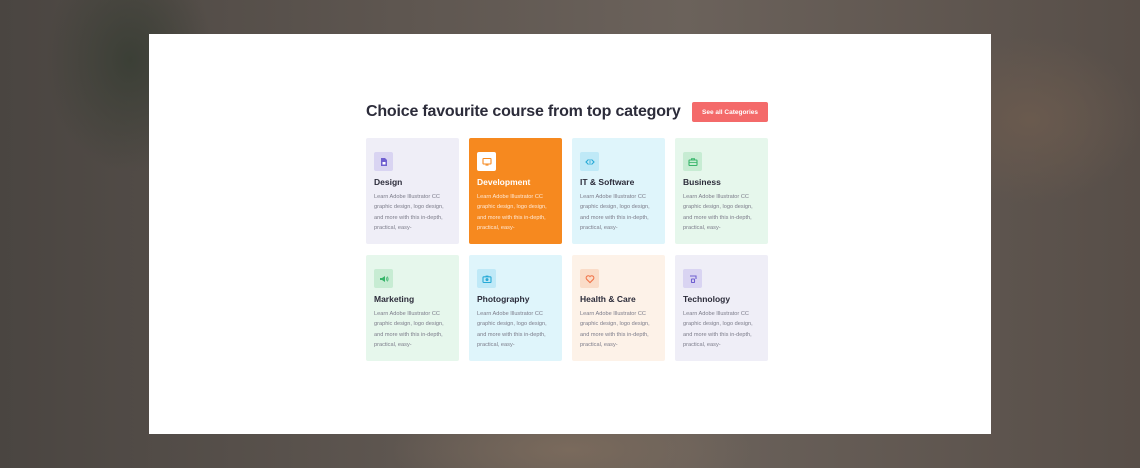 The width and height of the screenshot is (1140, 468). I want to click on see-all-categories-button: See all Categories, so click(730, 112).